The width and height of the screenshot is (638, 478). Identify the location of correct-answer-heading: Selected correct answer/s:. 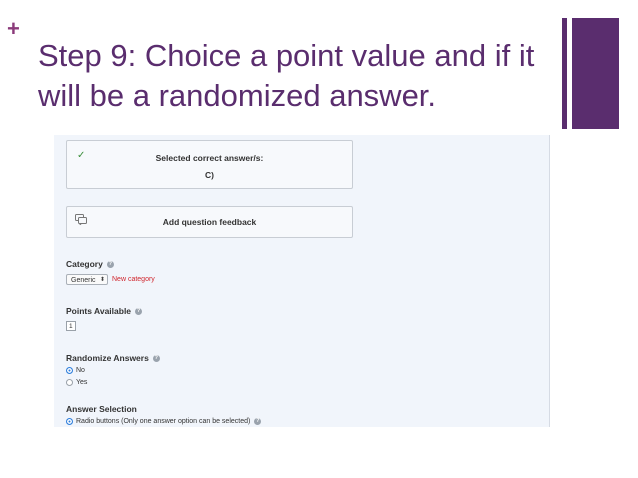
(209, 158).